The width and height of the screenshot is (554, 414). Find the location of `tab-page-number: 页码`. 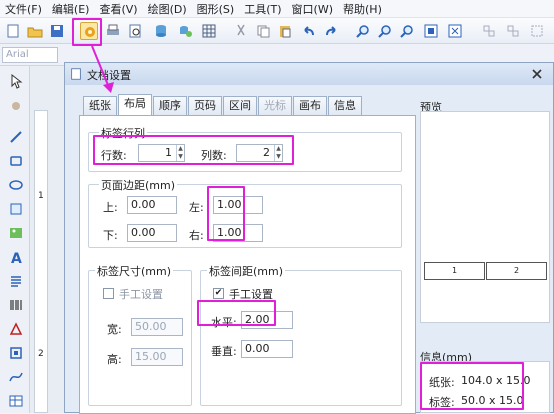

tab-page-number: 页码 is located at coordinates (205, 105).